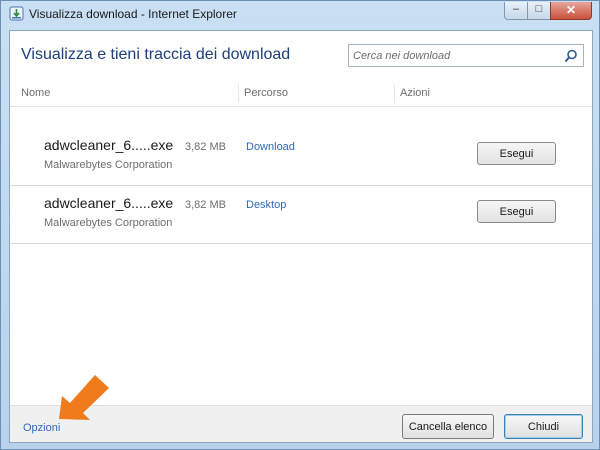  I want to click on close-button: Chiudi, so click(543, 426).